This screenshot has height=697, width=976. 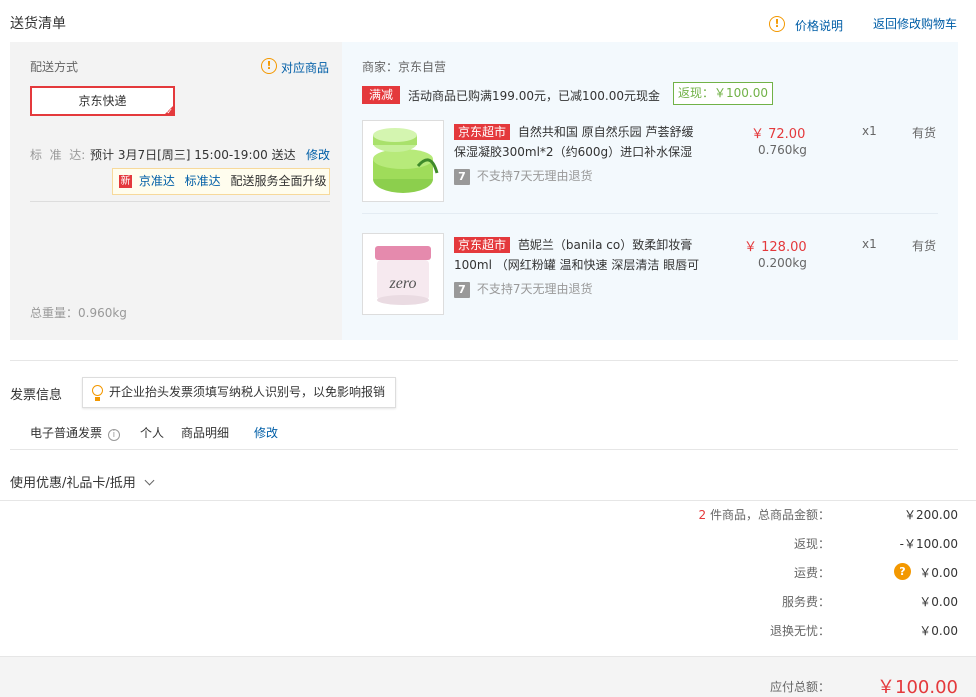 I want to click on return-label: 退换无忧：, so click(x=799, y=631).